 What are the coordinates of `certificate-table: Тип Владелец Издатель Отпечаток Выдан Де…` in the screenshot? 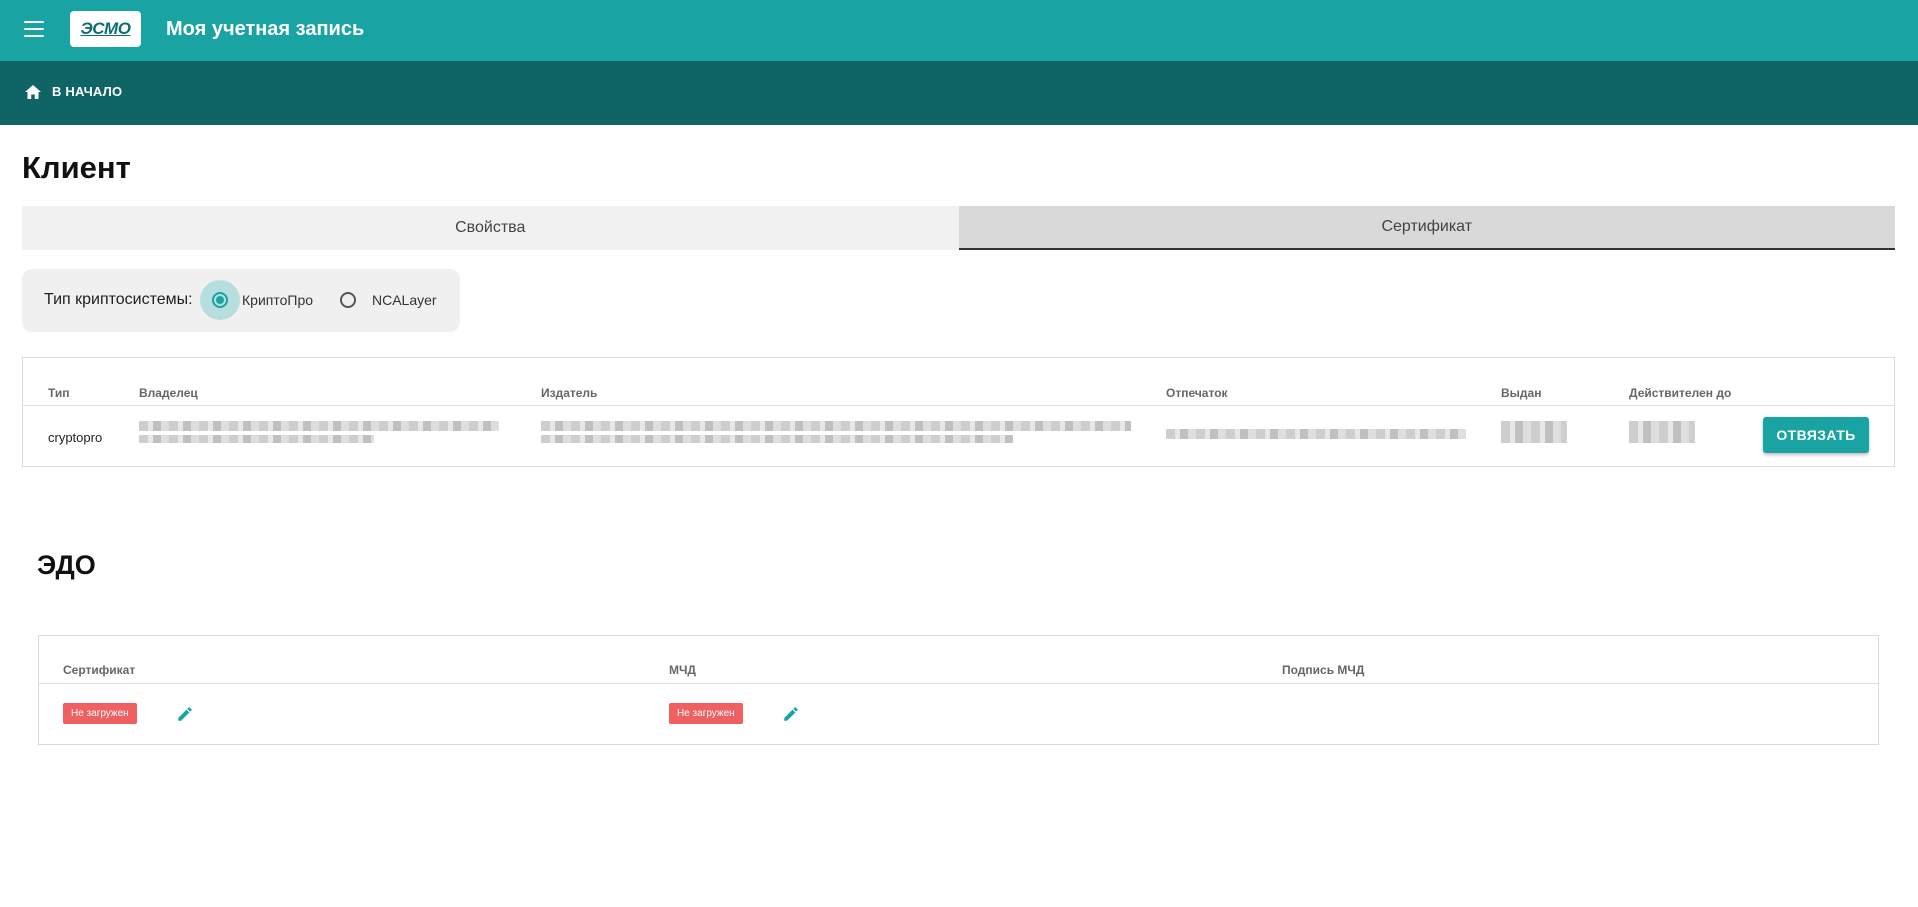 It's located at (958, 412).